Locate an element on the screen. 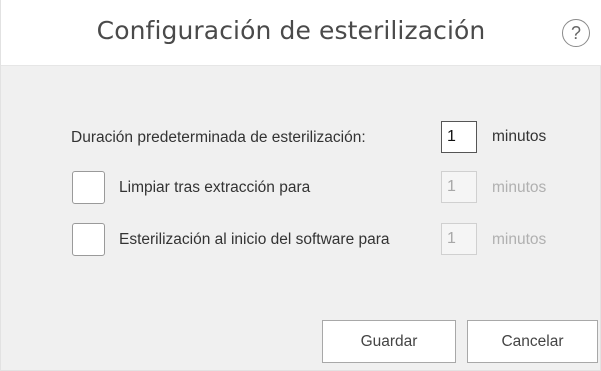 Image resolution: width=601 pixels, height=371 pixels. sterilize-on-startup-minutes-input is located at coordinates (459, 239).